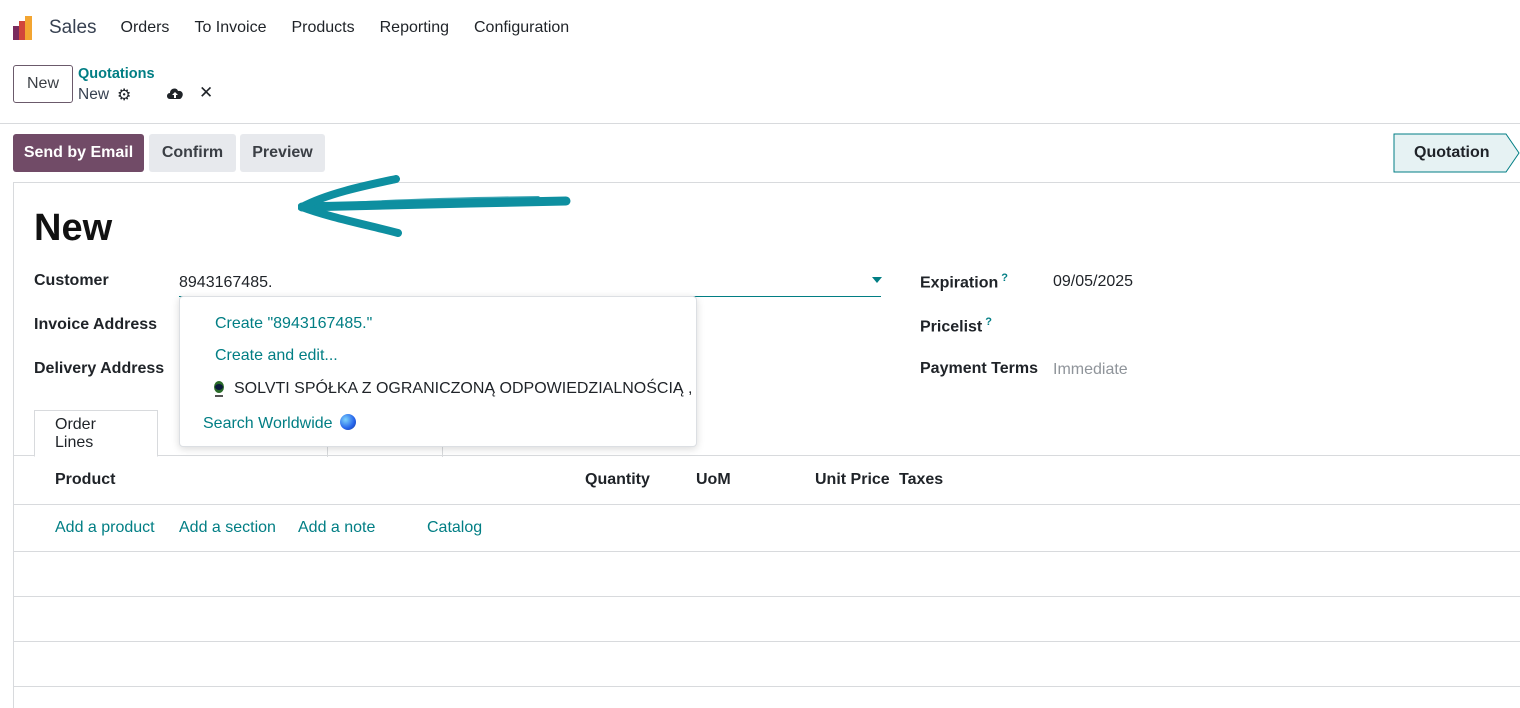 The height and width of the screenshot is (708, 1520). I want to click on customer-label: Customer, so click(71, 280).